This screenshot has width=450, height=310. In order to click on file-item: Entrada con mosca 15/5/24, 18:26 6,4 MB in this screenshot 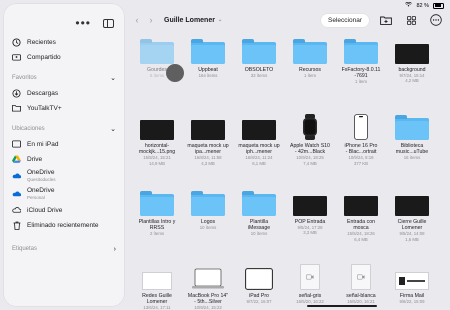, I will do `click(361, 216)`.